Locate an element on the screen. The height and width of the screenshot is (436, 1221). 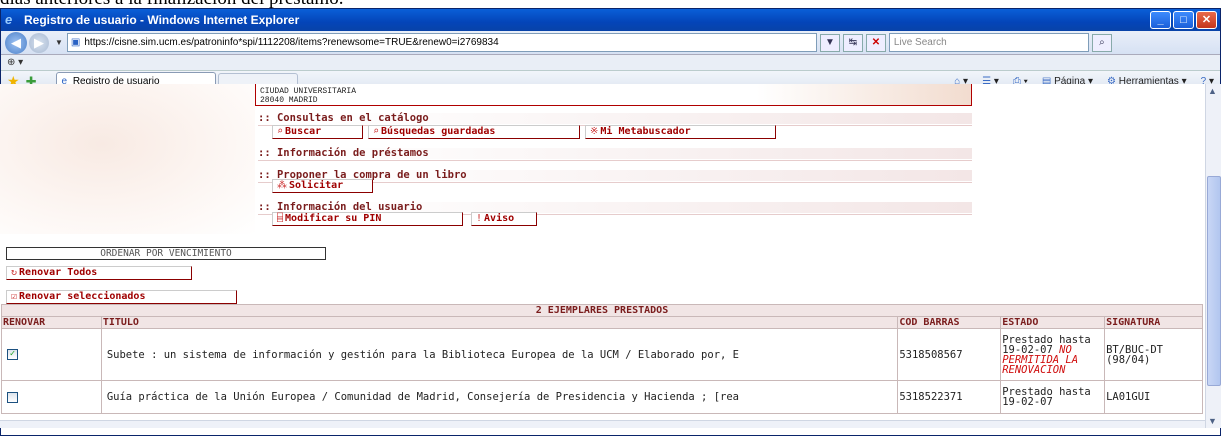
alert-icon: ! is located at coordinates (479, 218).